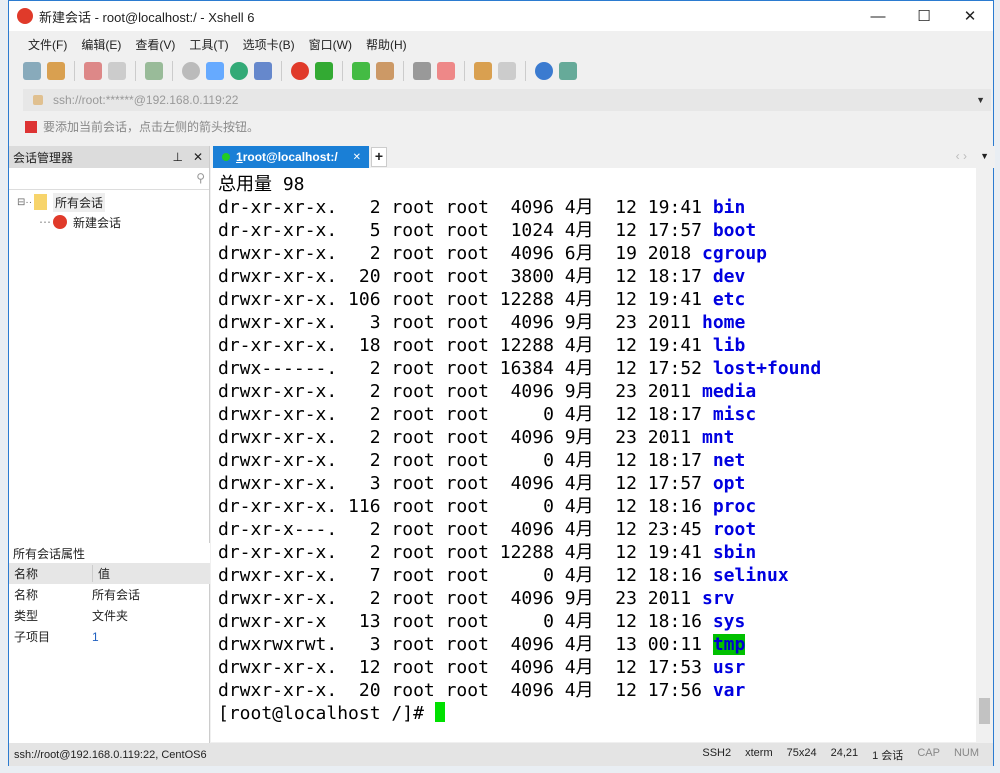  Describe the element at coordinates (269, 44) in the screenshot. I see `menu-item: 选项卡(B)` at that location.